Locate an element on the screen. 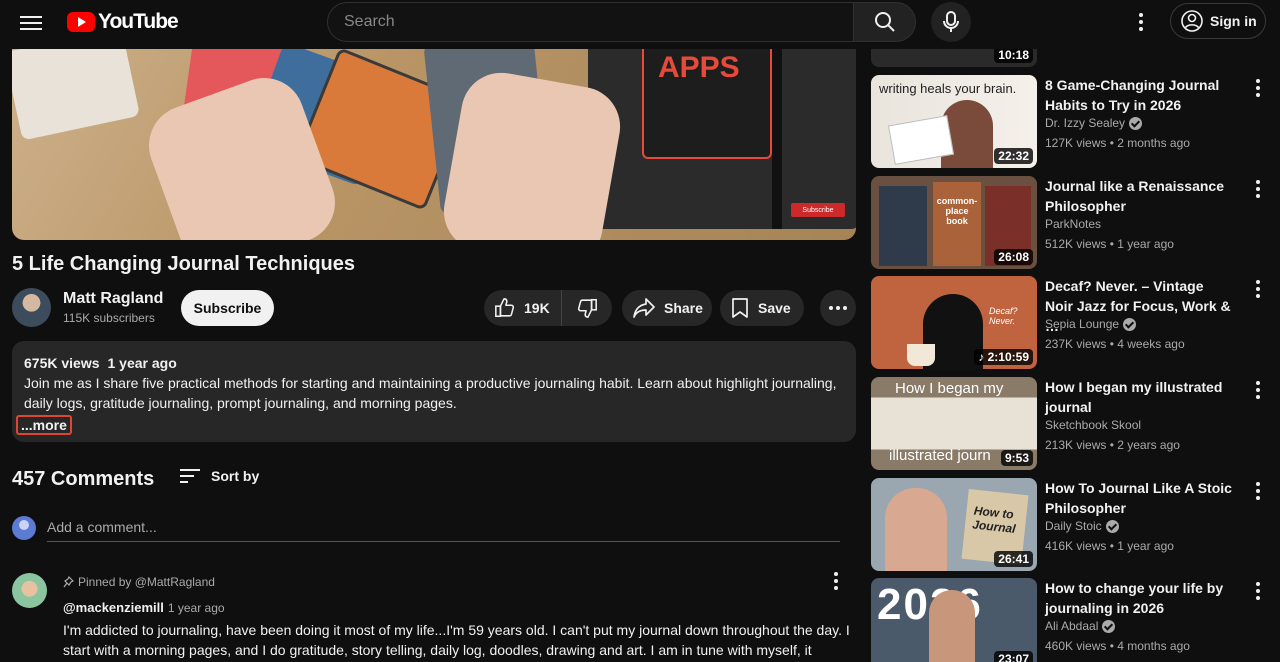  user-avatar is located at coordinates (24, 528).